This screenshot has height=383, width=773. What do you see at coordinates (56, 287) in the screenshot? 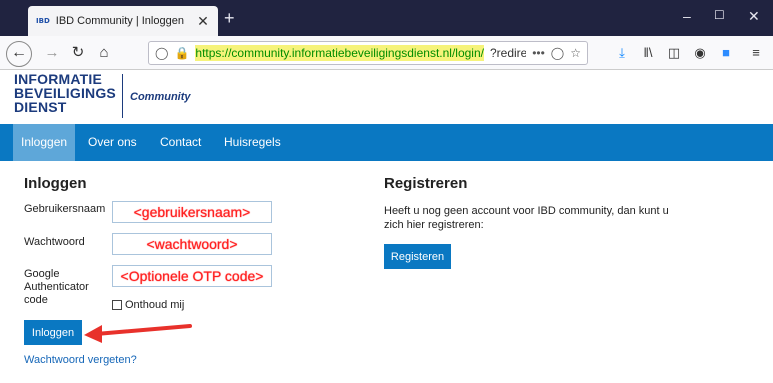
I see `otp-label: Google Authenticator code` at bounding box center [56, 287].